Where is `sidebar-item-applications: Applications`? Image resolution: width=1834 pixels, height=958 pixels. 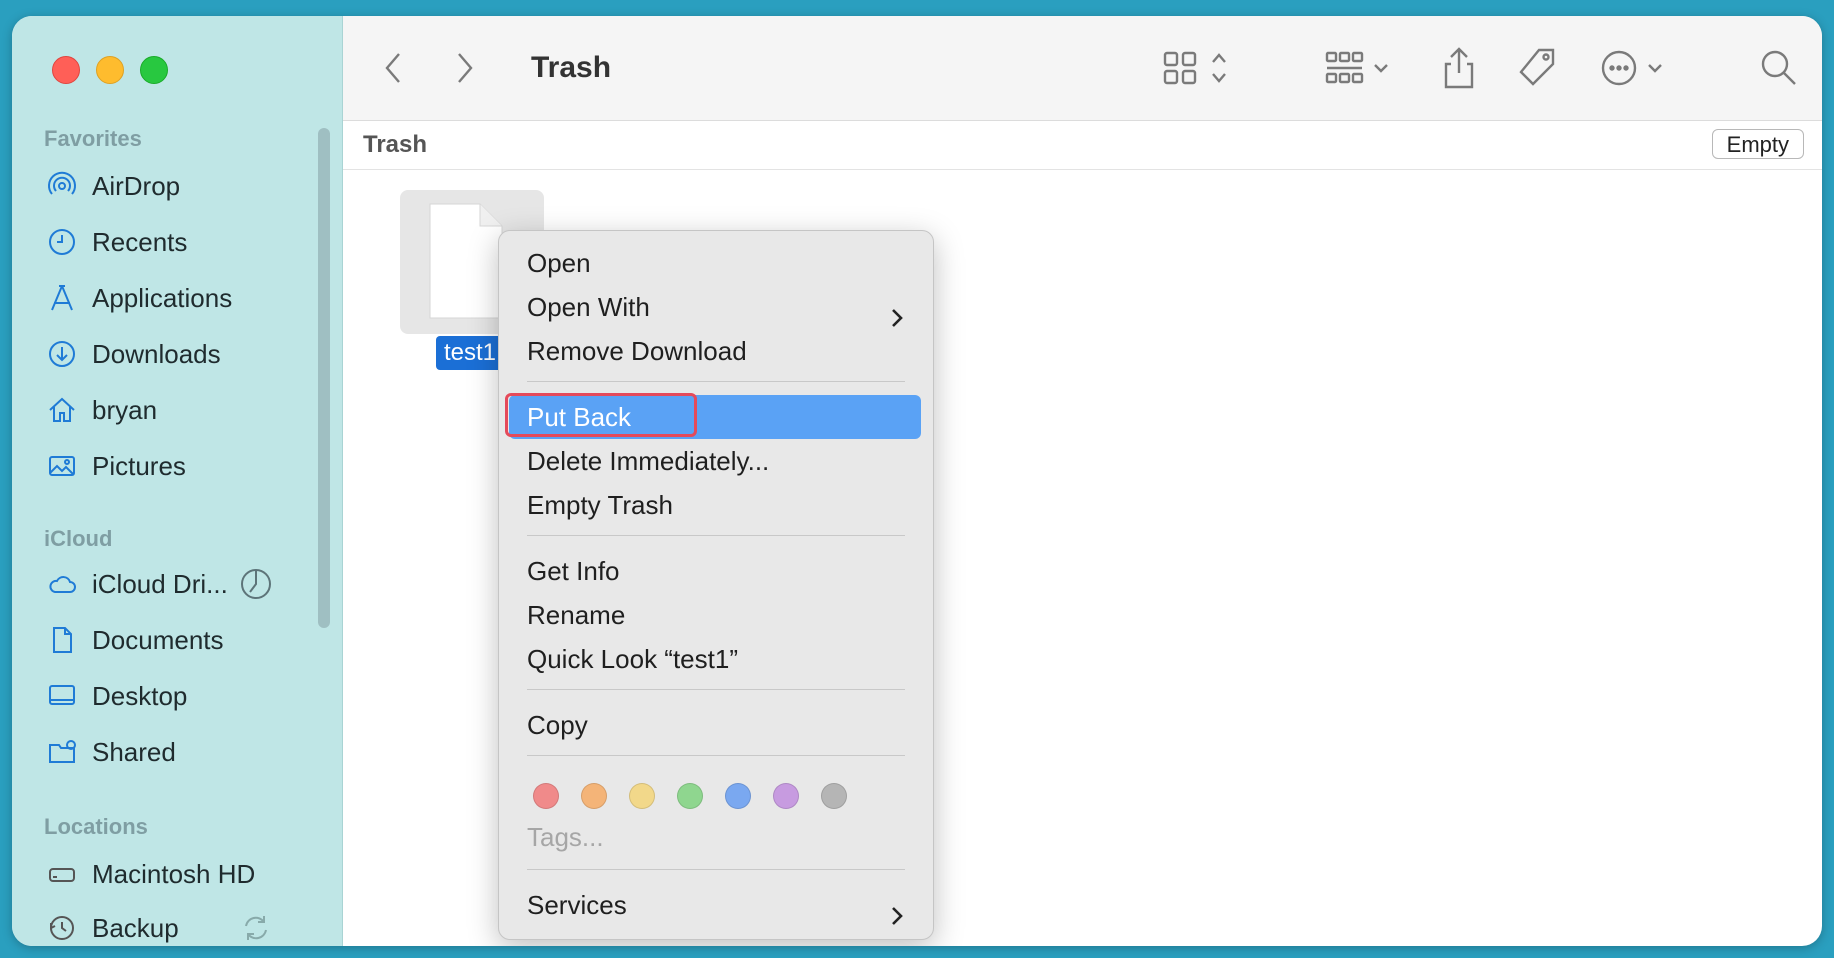 sidebar-item-applications: Applications is located at coordinates (139, 298).